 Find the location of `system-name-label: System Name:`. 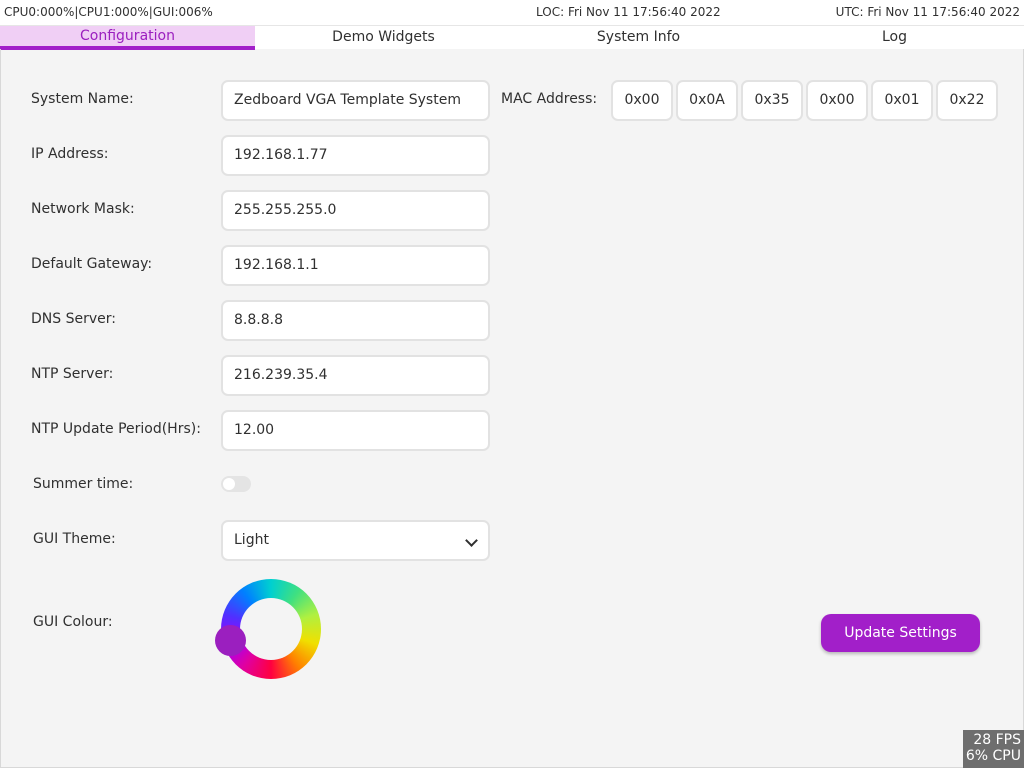

system-name-label: System Name: is located at coordinates (82, 99).